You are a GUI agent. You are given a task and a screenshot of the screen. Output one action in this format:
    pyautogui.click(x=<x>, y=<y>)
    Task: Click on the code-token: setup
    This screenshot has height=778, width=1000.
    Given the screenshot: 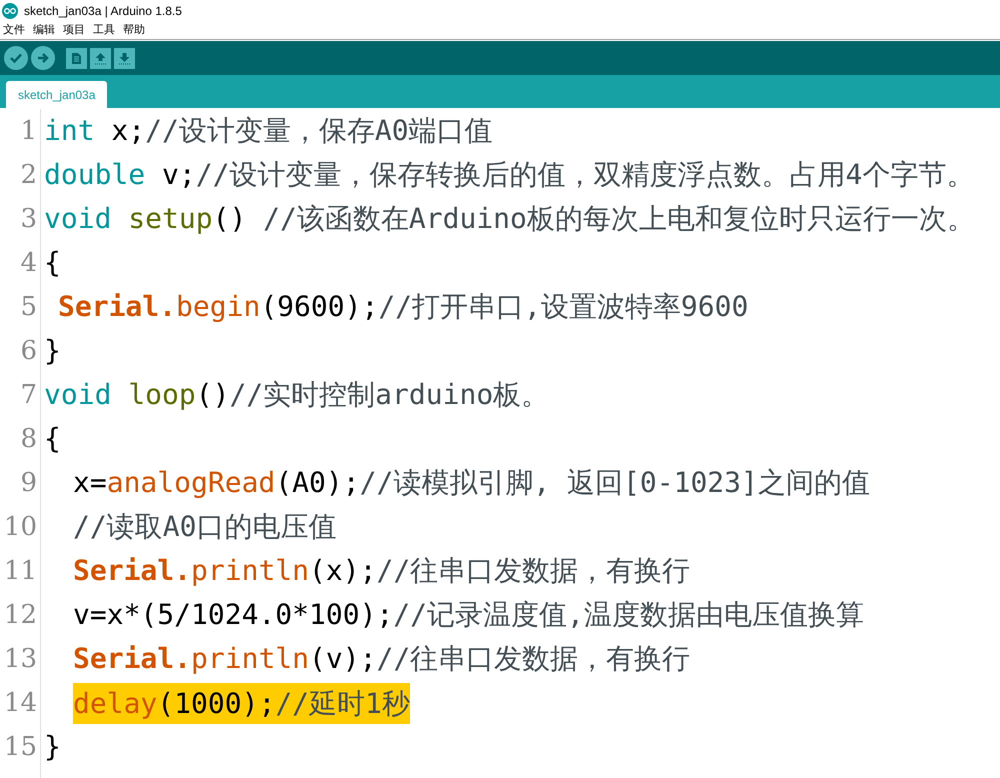 What is the action you would take?
    pyautogui.click(x=170, y=219)
    